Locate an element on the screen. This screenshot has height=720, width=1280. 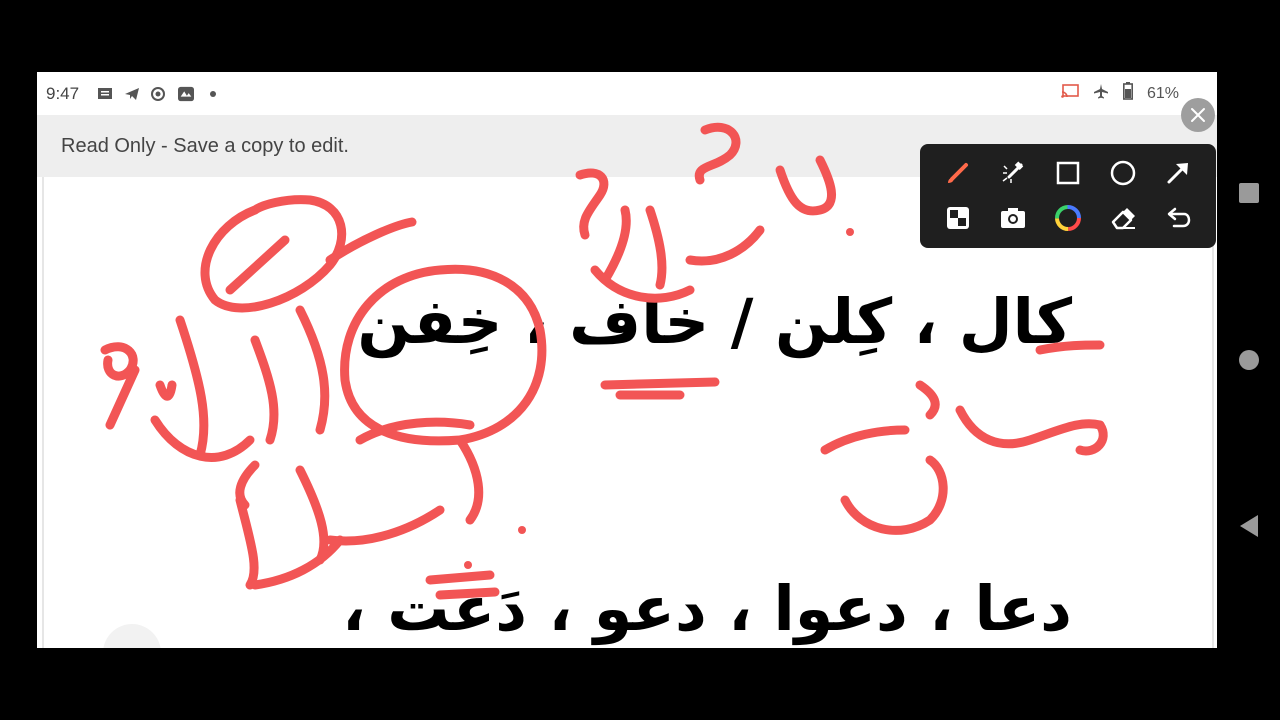
brush-tool is located at coordinates (958, 173).